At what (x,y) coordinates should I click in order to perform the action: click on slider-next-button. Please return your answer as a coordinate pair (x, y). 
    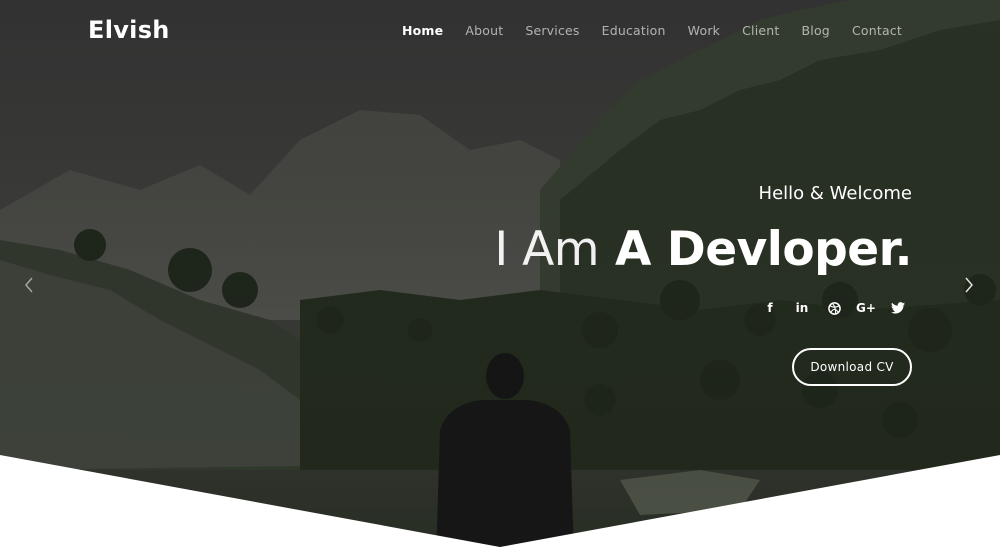
    Looking at the image, I should click on (969, 285).